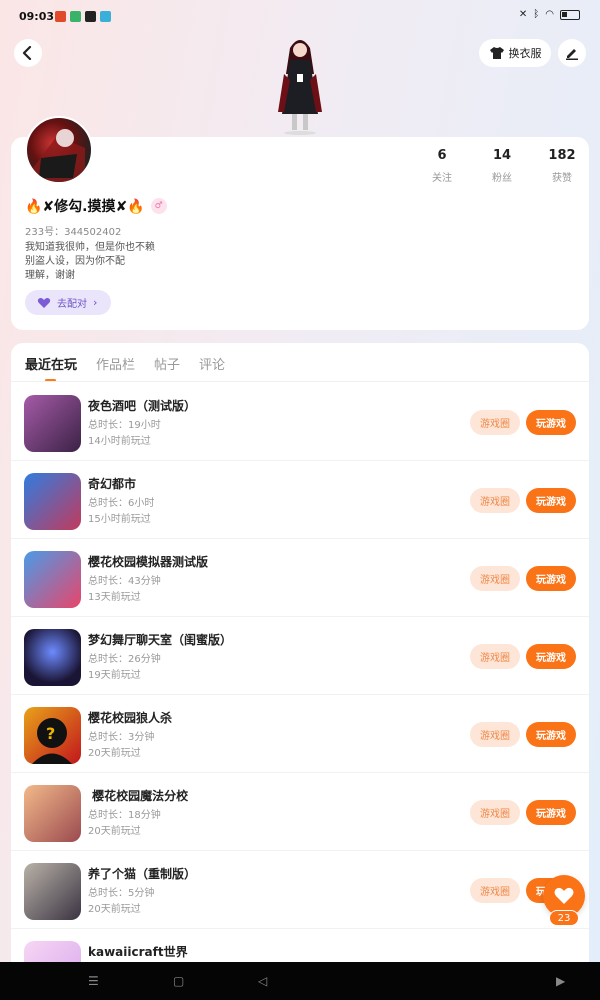 The image size is (600, 1000). I want to click on game-name: kawaiicraft世界, so click(138, 952).